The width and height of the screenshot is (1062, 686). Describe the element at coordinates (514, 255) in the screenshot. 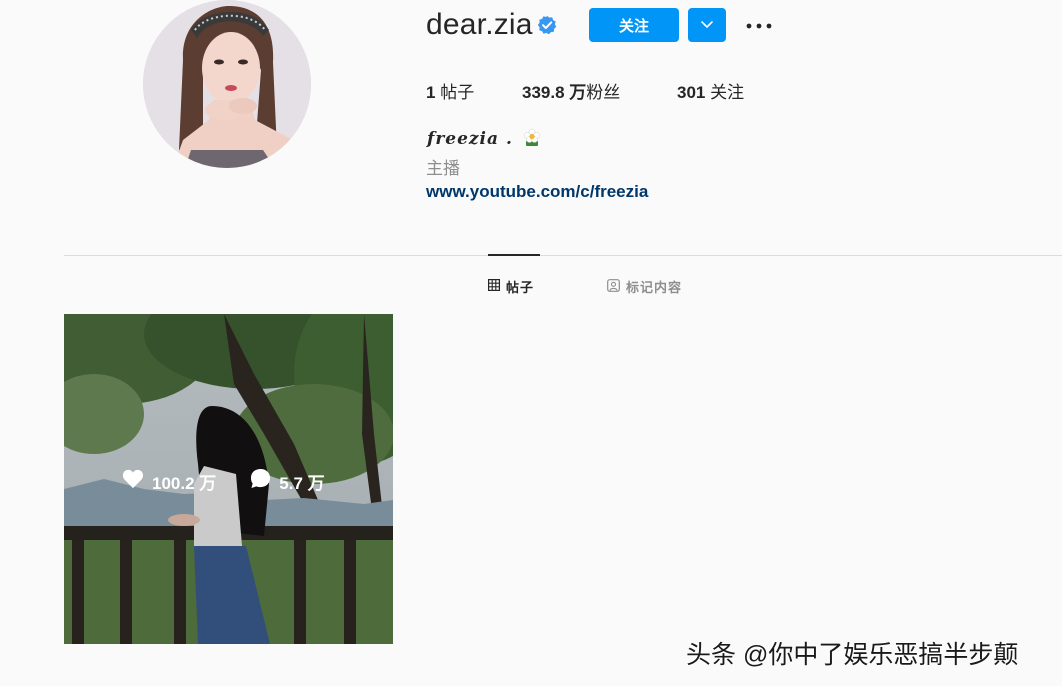

I see `active-tab-indicator` at that location.